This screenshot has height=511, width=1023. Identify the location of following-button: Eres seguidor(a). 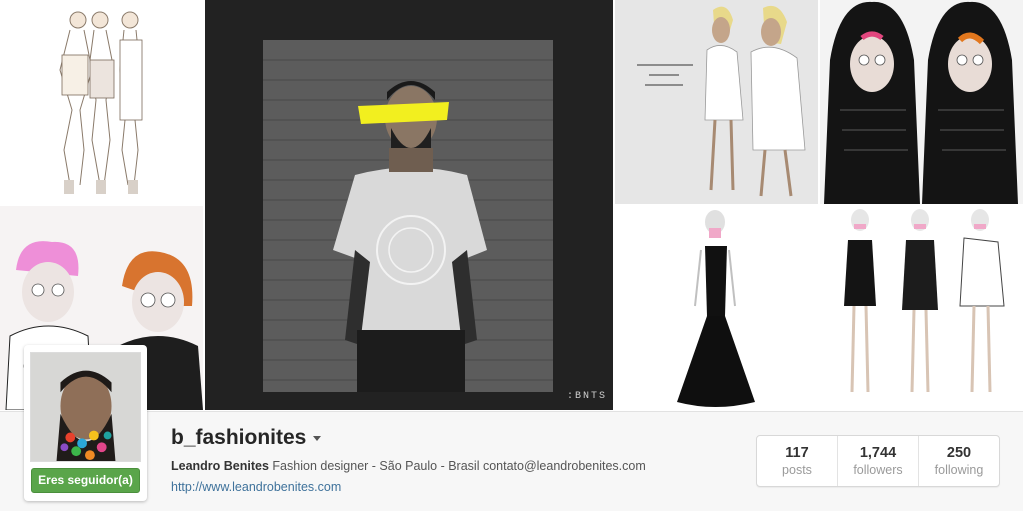
(85, 480).